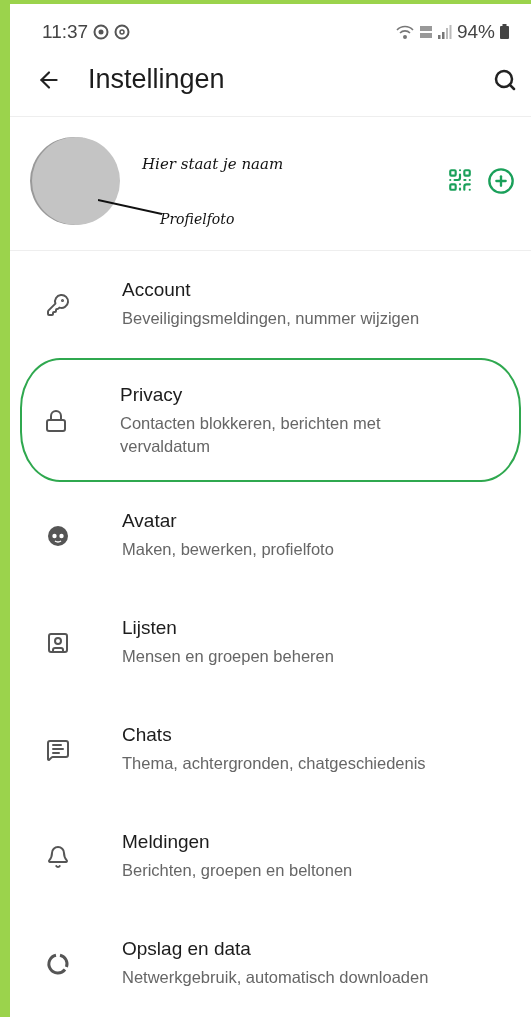 This screenshot has width=531, height=1017. What do you see at coordinates (147, 735) in the screenshot?
I see `setting-title: Chats` at bounding box center [147, 735].